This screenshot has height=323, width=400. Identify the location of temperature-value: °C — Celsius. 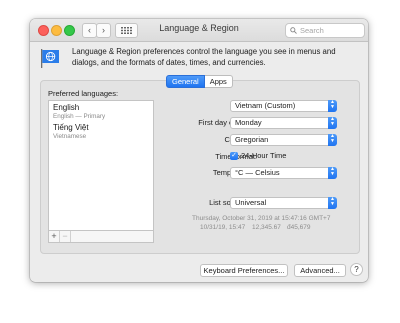
(257, 172).